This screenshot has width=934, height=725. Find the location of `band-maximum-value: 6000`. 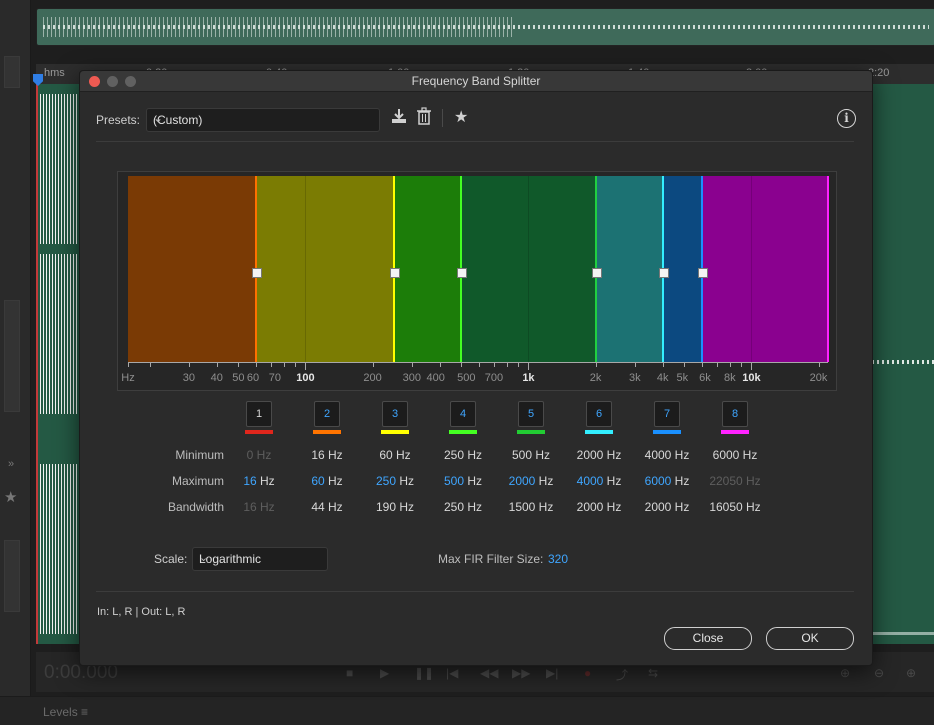

band-maximum-value: 6000 is located at coordinates (658, 481).